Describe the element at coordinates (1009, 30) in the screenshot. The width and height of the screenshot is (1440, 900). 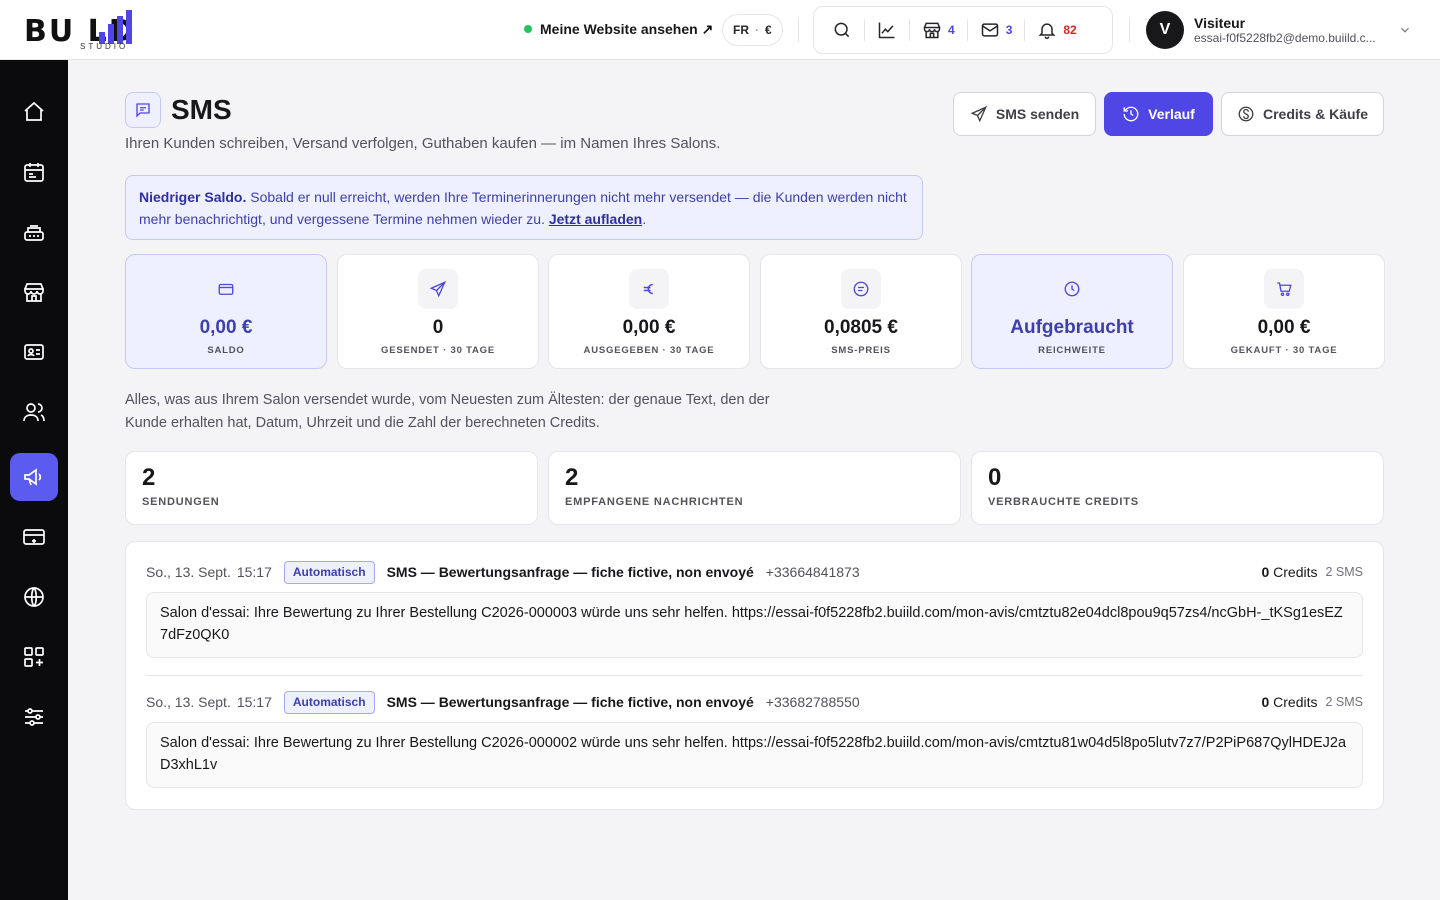
I see `mail-count: 3` at that location.